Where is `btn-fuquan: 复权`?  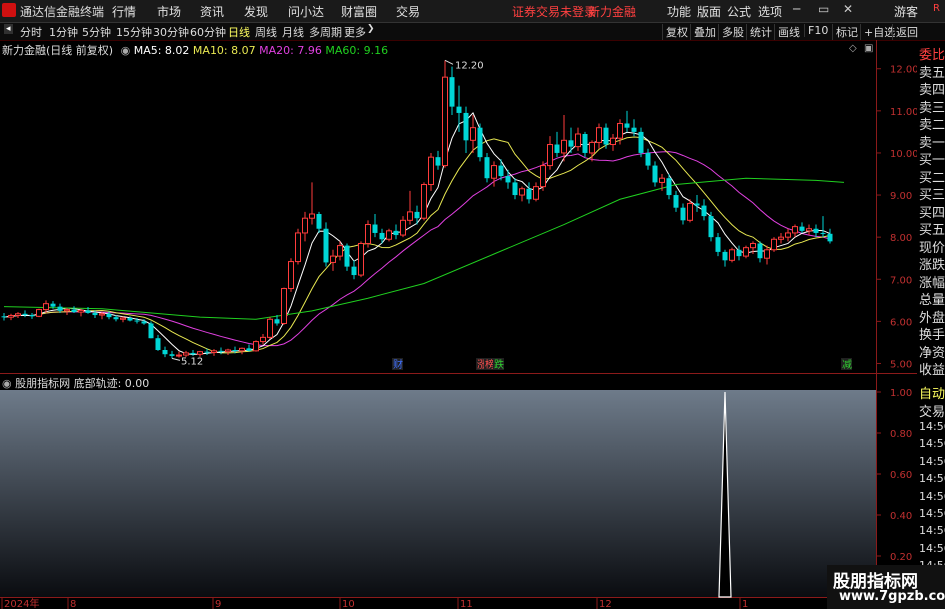 btn-fuquan: 复权 is located at coordinates (675, 32).